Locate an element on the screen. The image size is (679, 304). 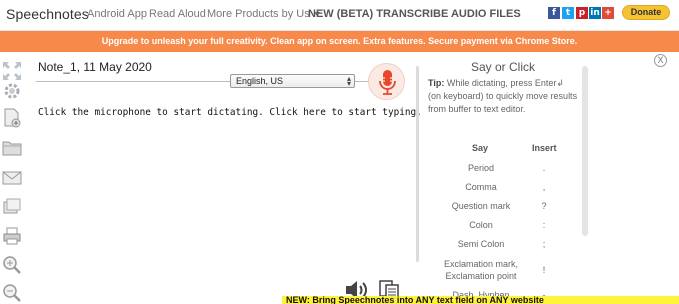
donate-button: Donate is located at coordinates (646, 12).